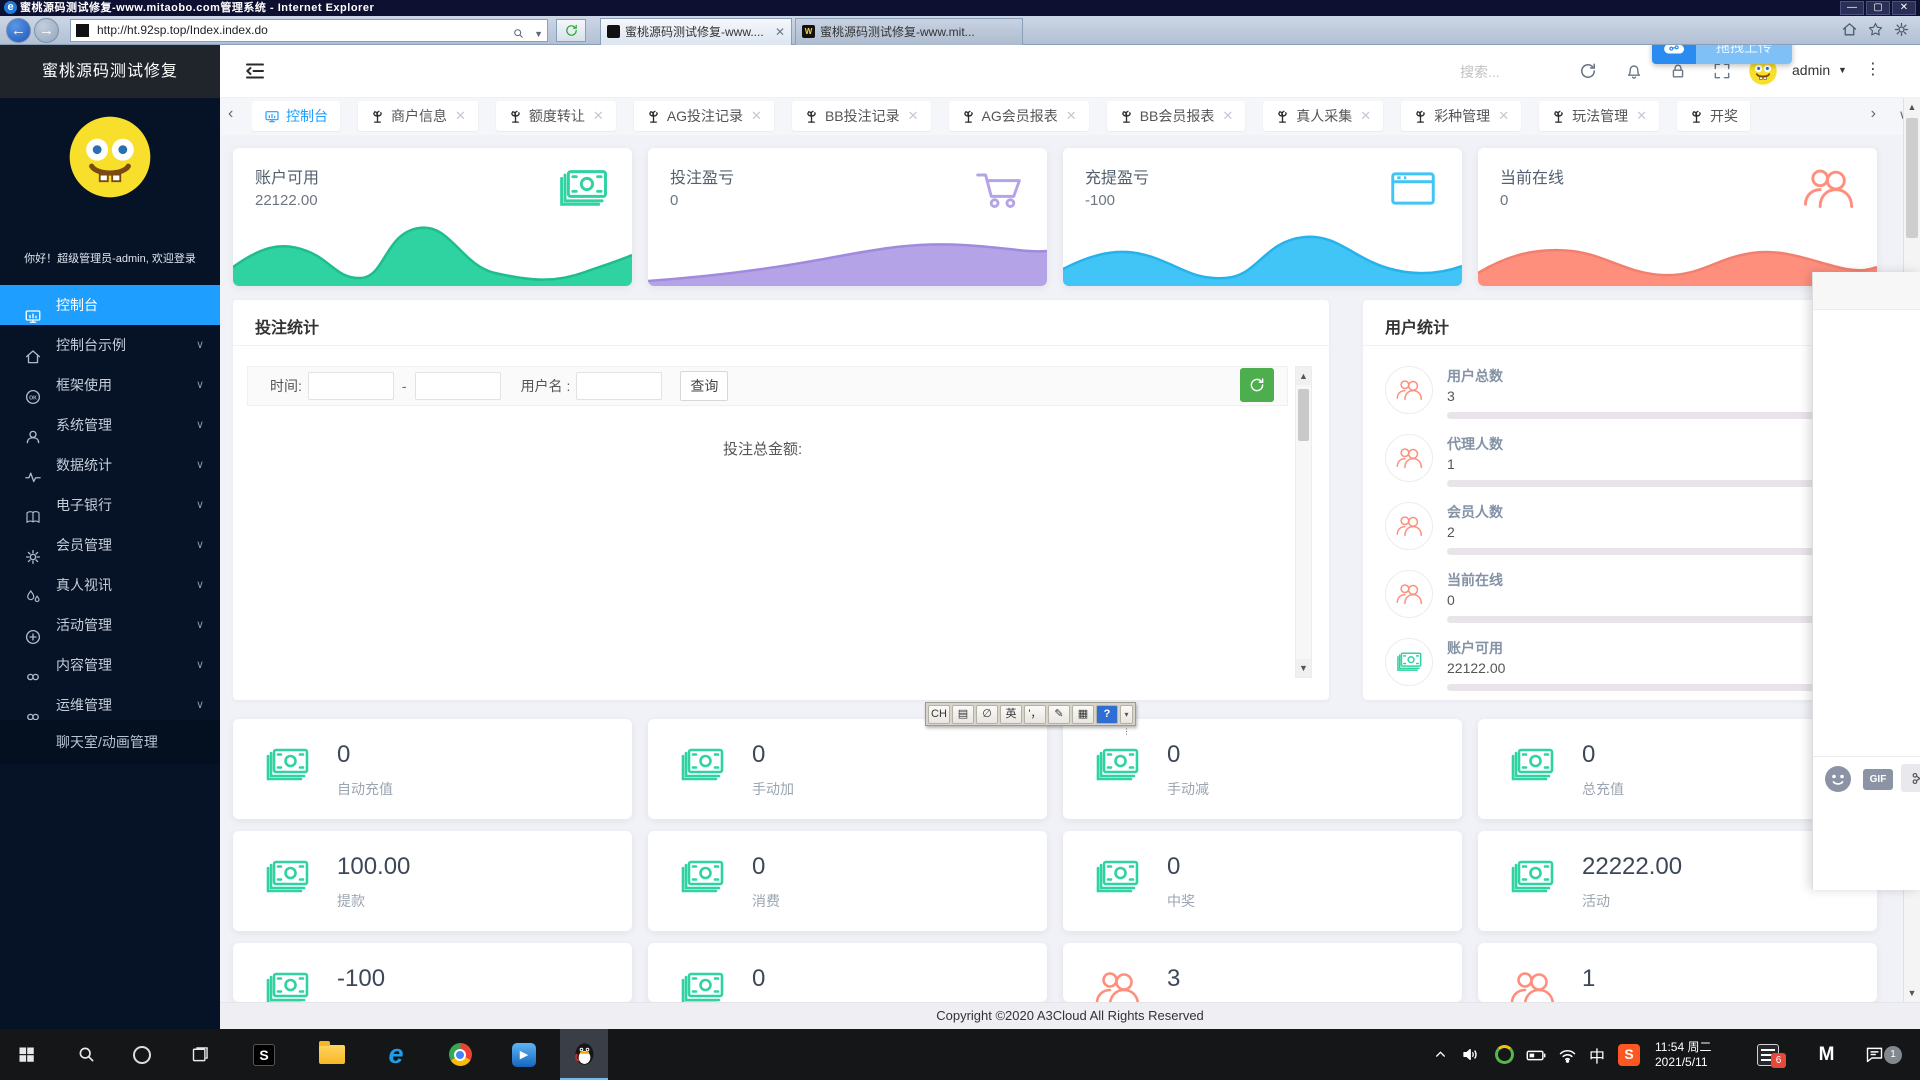 The height and width of the screenshot is (1080, 1920). I want to click on refresh-icon, so click(1588, 71).